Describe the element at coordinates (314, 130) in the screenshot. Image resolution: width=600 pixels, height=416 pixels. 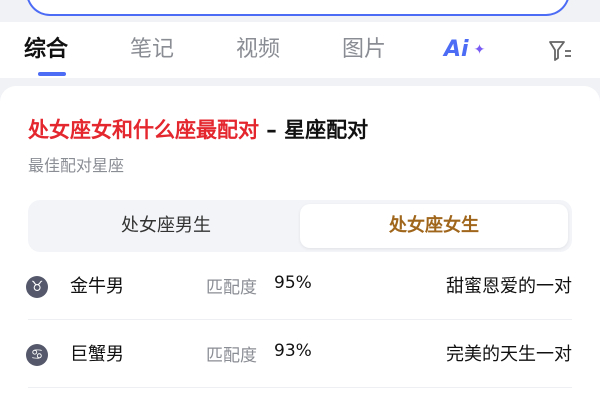
I see `title-rest: – 星座配对` at that location.